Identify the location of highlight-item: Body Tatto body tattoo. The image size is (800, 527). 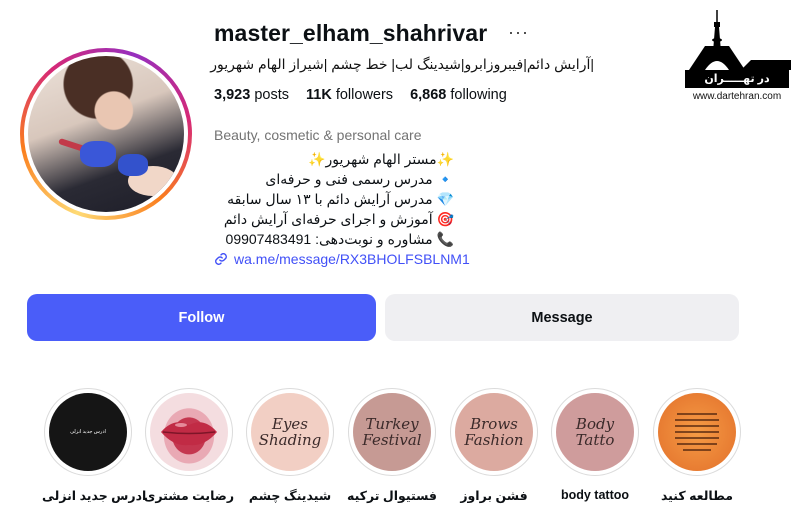
(595, 445).